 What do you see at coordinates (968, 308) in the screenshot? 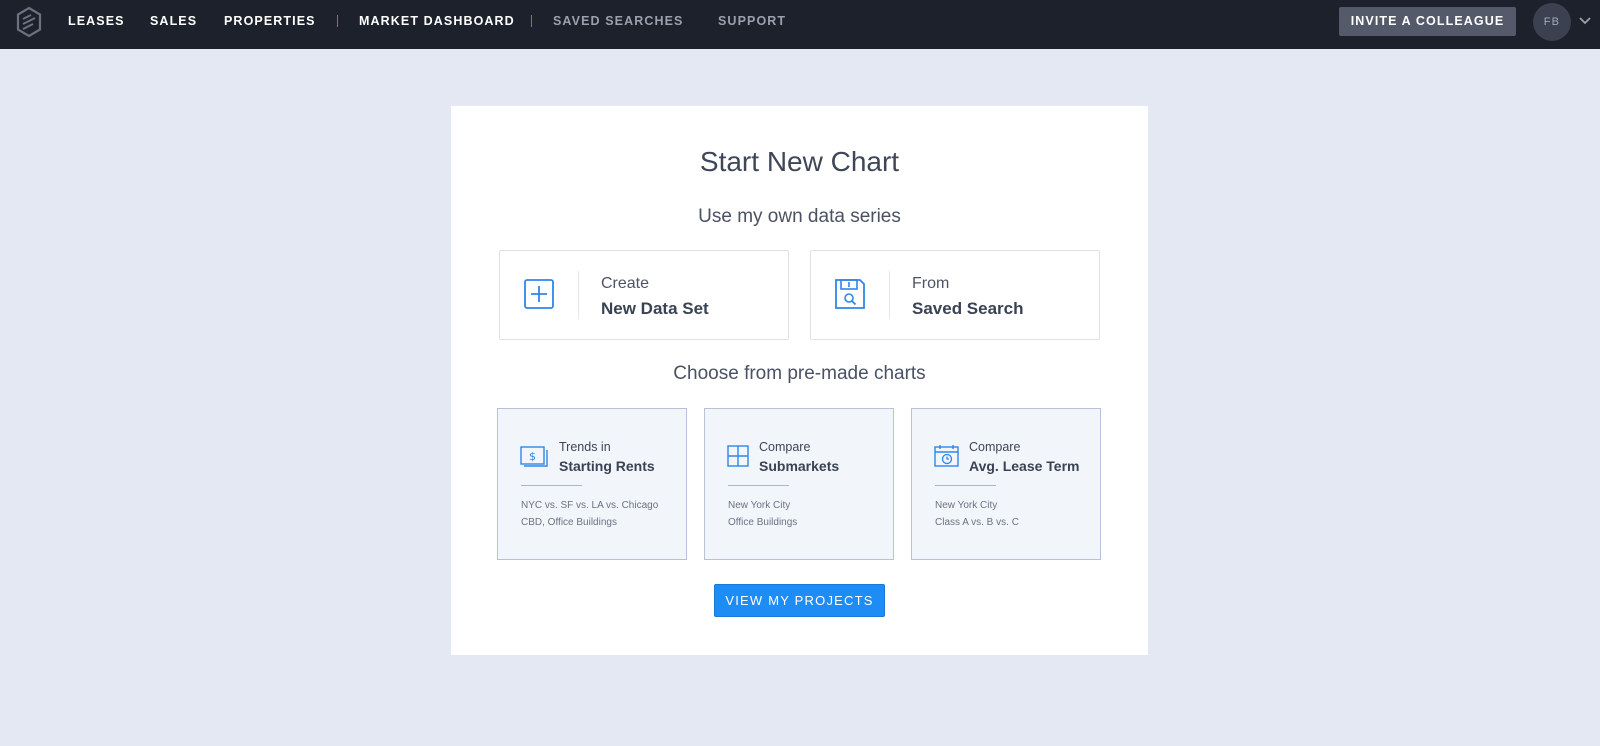
I see `option-big-label: Saved Search` at bounding box center [968, 308].